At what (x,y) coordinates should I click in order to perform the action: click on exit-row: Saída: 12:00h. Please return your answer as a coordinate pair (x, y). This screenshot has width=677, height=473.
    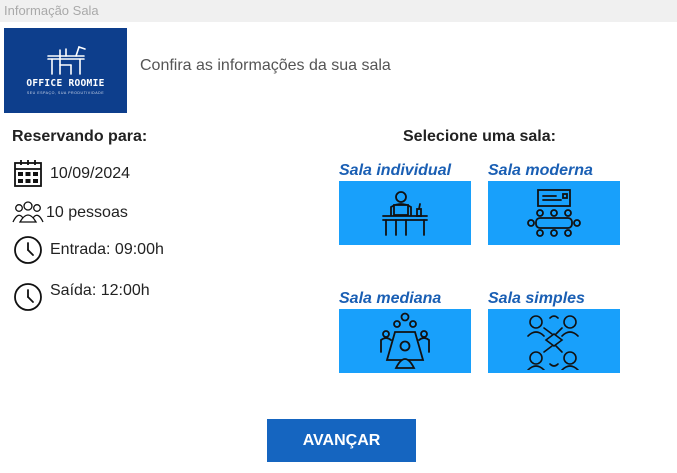
    Looking at the image, I should click on (81, 297).